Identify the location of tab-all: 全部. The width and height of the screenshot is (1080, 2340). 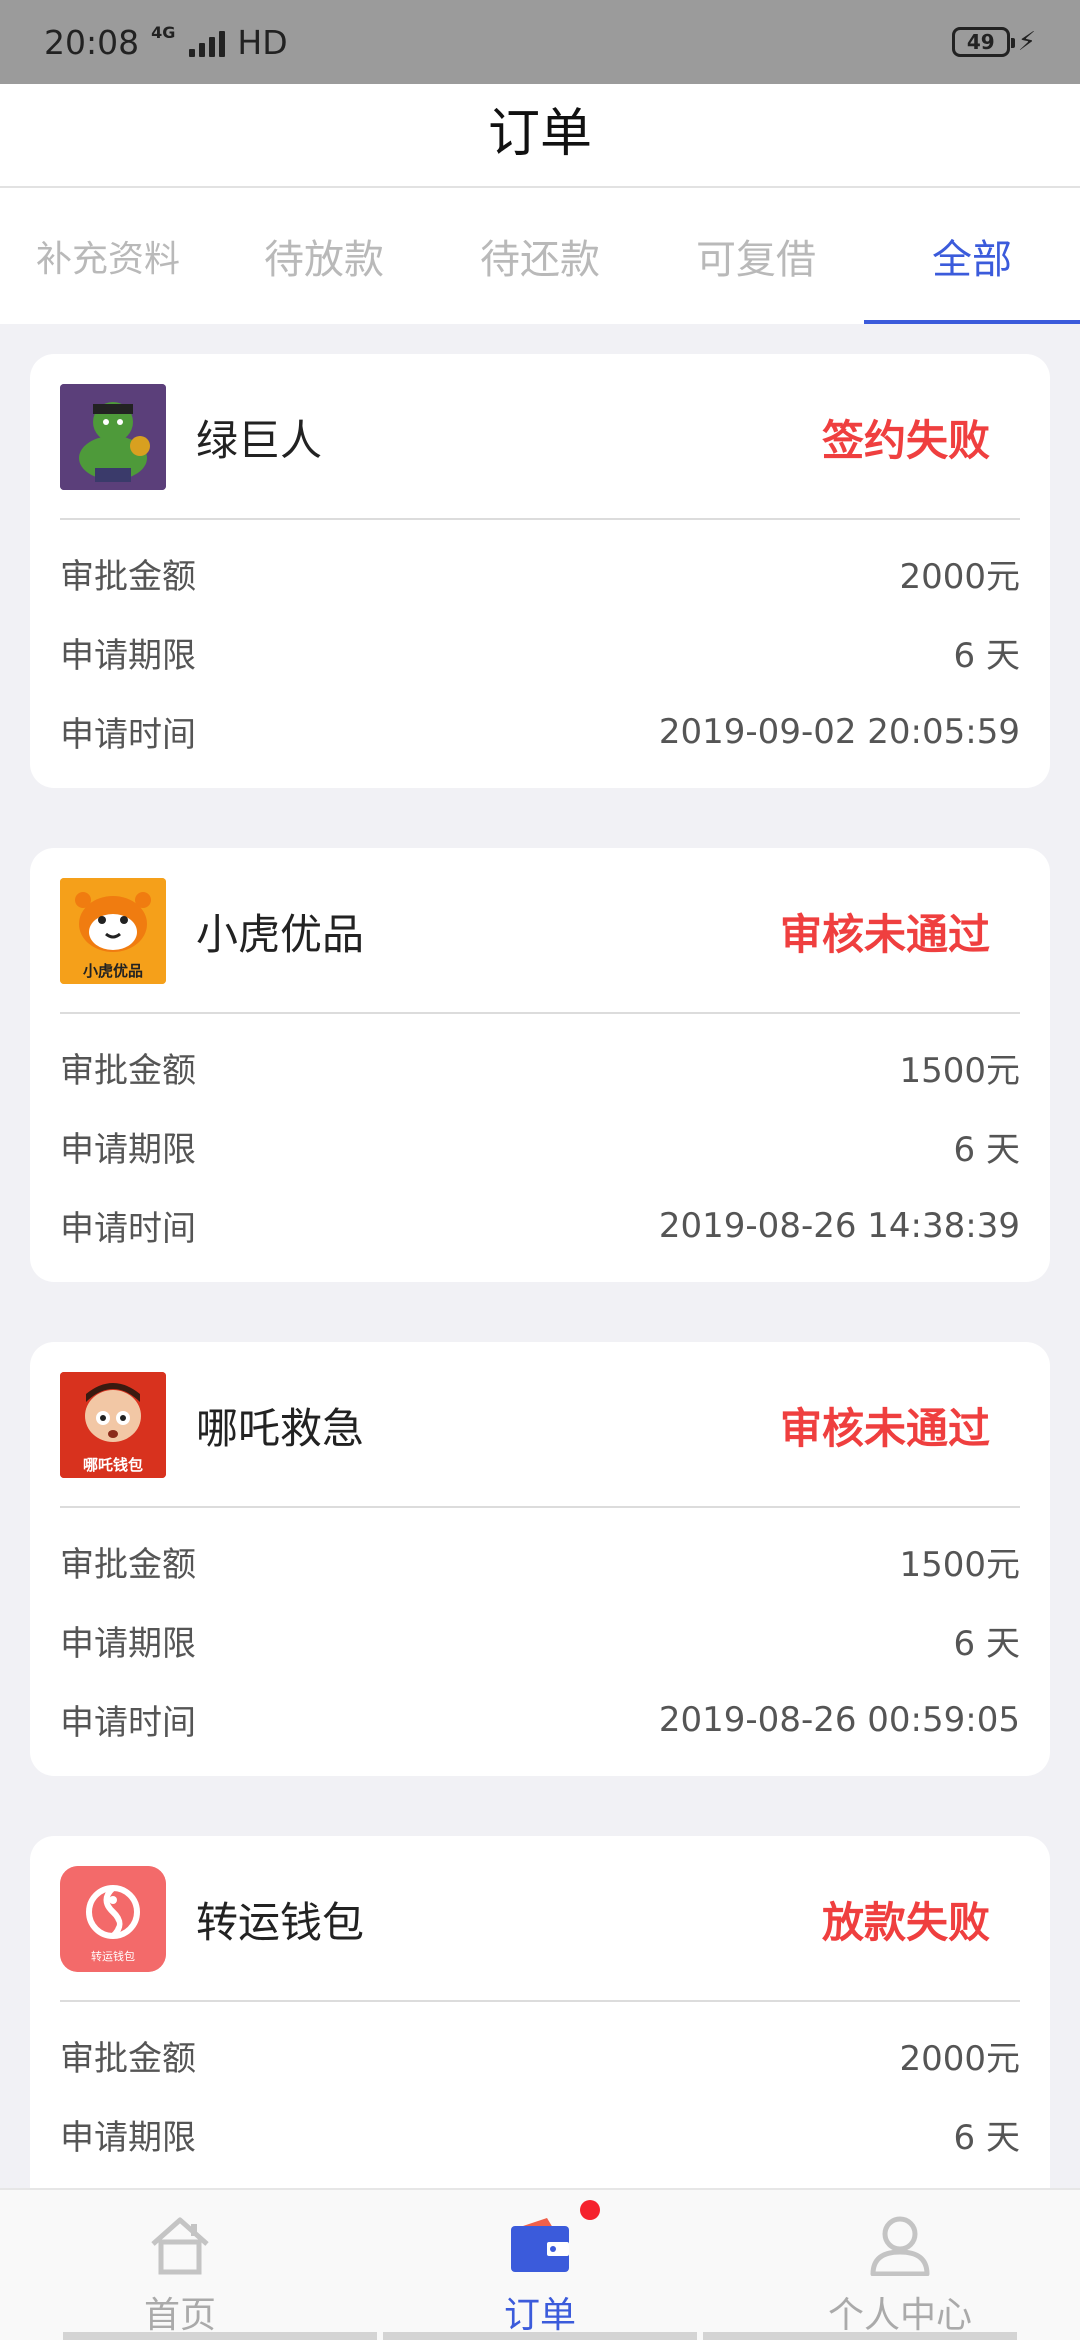
(972, 256).